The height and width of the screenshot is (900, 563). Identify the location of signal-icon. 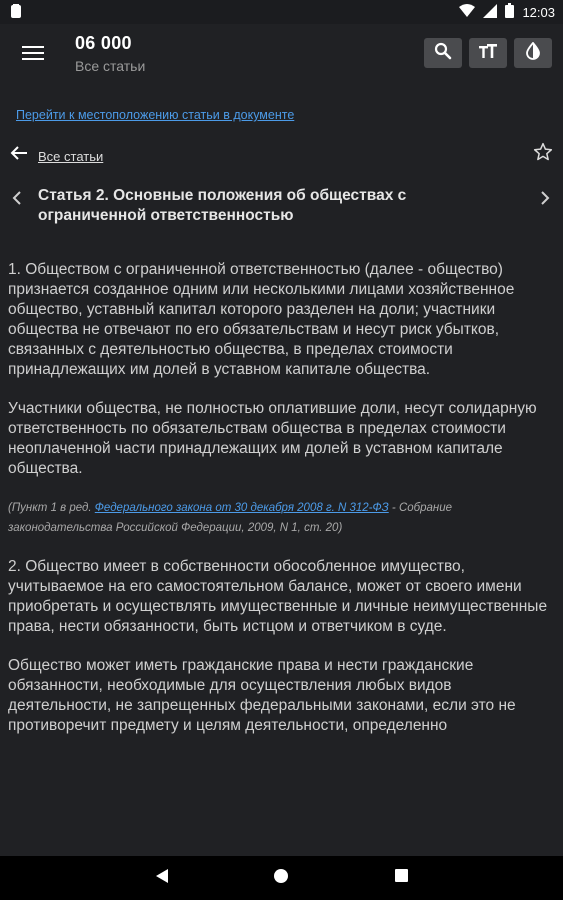
(490, 12).